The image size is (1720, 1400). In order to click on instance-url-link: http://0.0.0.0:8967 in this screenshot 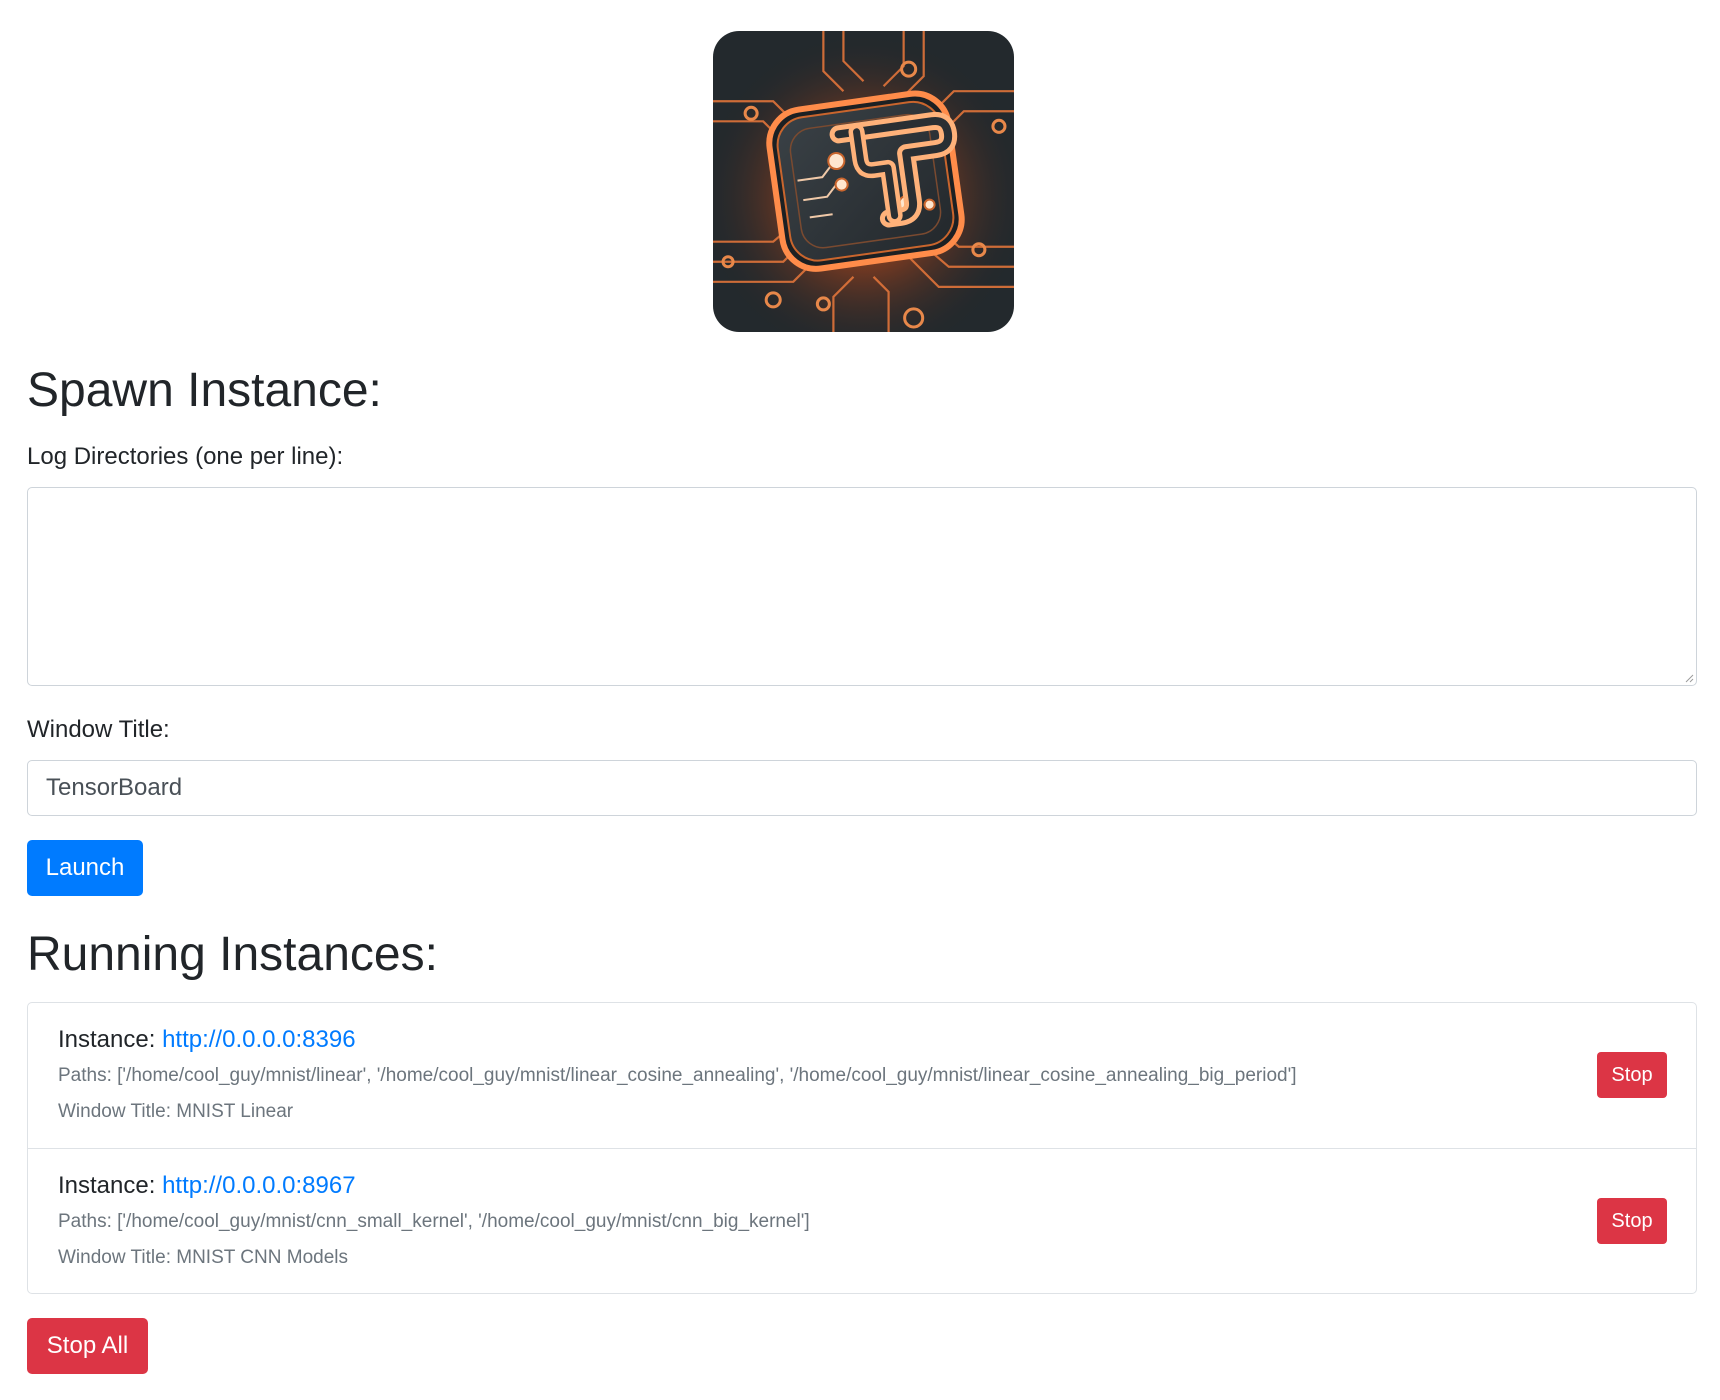, I will do `click(259, 1185)`.